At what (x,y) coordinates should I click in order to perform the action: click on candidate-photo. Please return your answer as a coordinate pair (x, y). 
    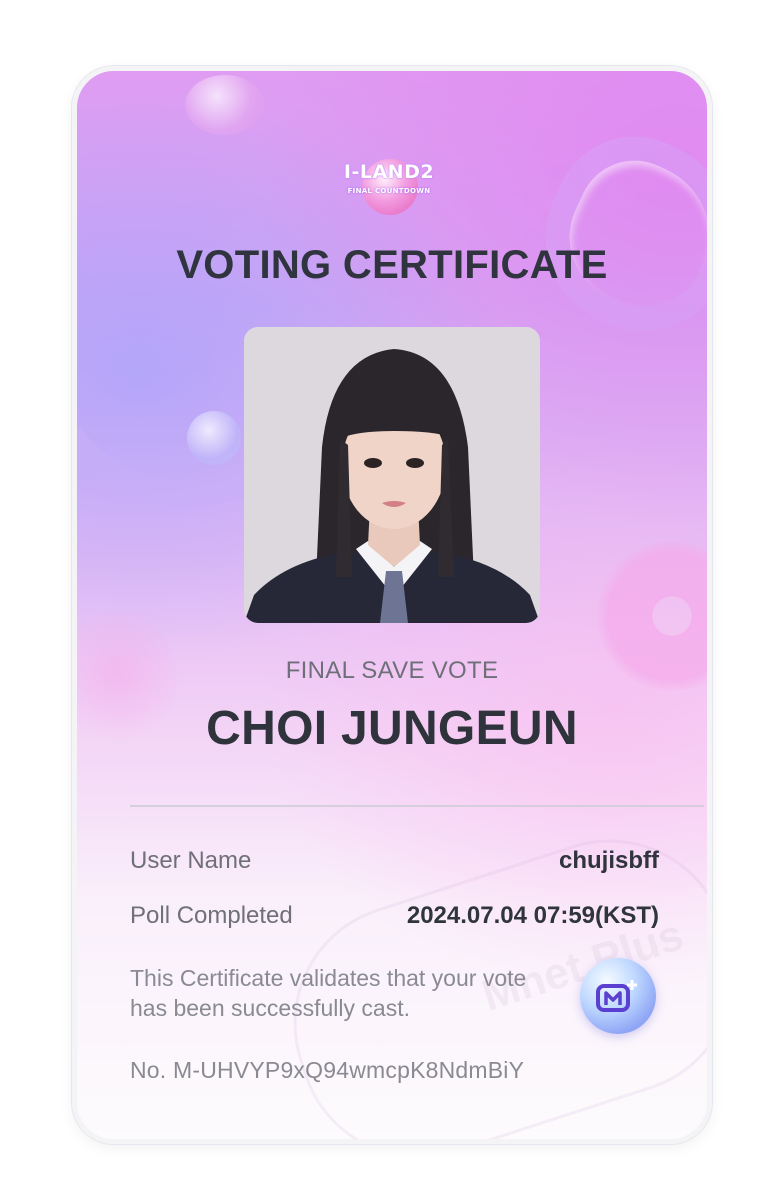
    Looking at the image, I should click on (392, 475).